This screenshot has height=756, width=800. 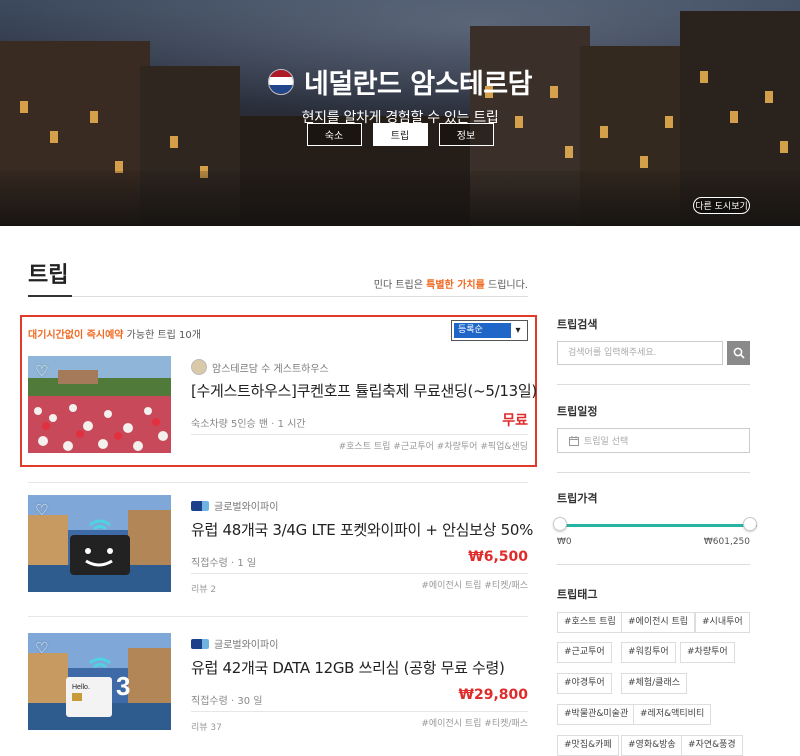 I want to click on trip-meta: 직접수령 · 30 일, so click(x=227, y=701).